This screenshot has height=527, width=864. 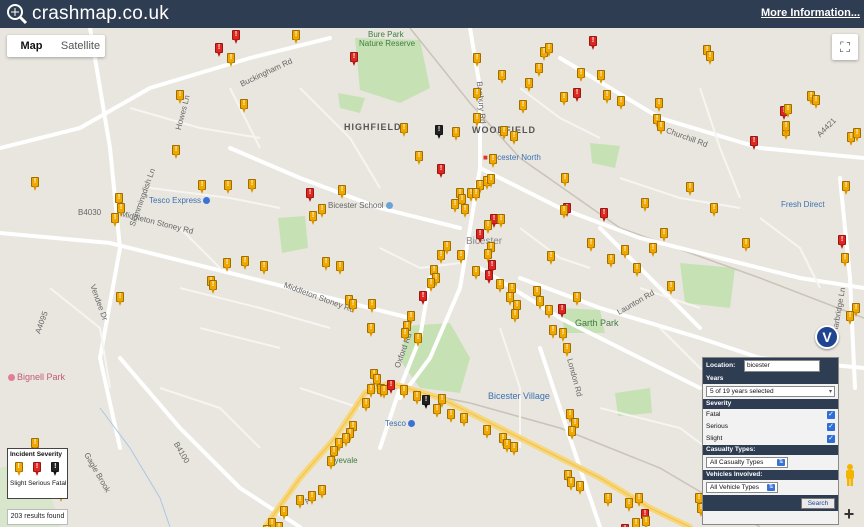 I want to click on location-input: bicester, so click(x=782, y=366).